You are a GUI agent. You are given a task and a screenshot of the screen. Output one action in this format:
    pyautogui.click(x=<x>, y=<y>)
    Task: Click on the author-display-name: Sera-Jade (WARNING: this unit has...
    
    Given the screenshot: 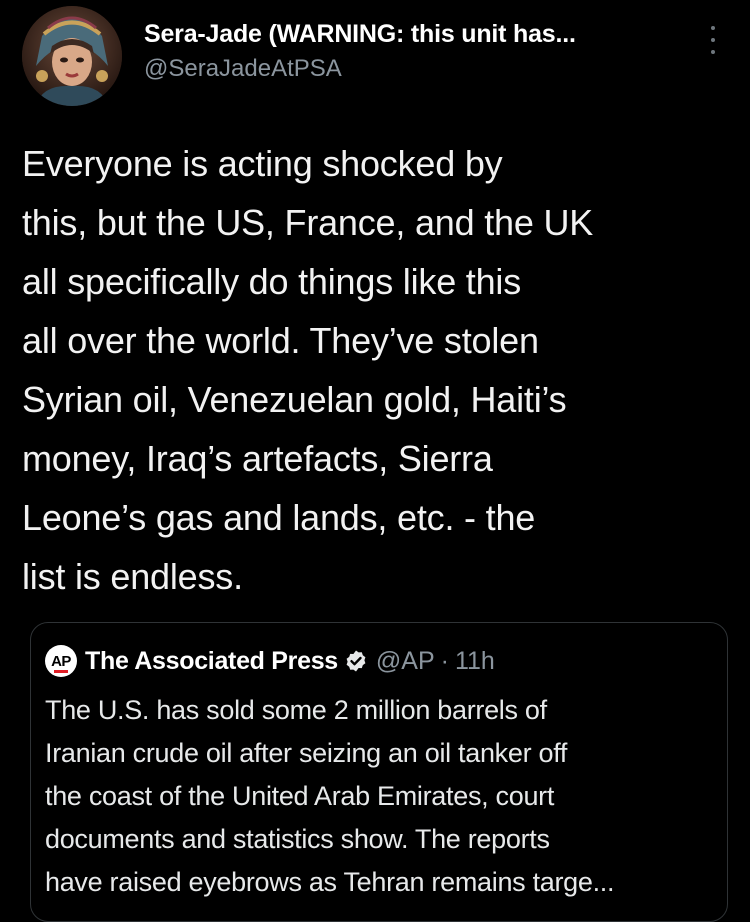 What is the action you would take?
    pyautogui.click(x=424, y=34)
    